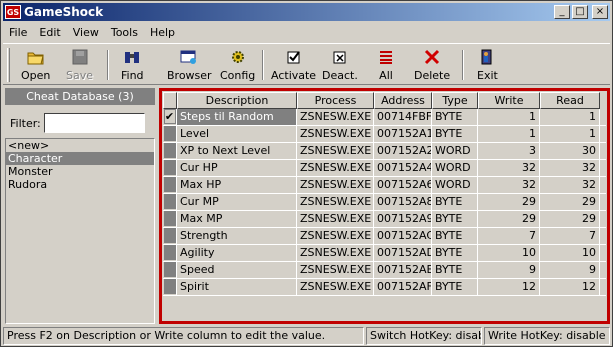 The height and width of the screenshot is (347, 613). Describe the element at coordinates (384, 134) in the screenshot. I see `table-row: Level ZSNESW.EXE 007152A1 BYTE 1 1` at that location.